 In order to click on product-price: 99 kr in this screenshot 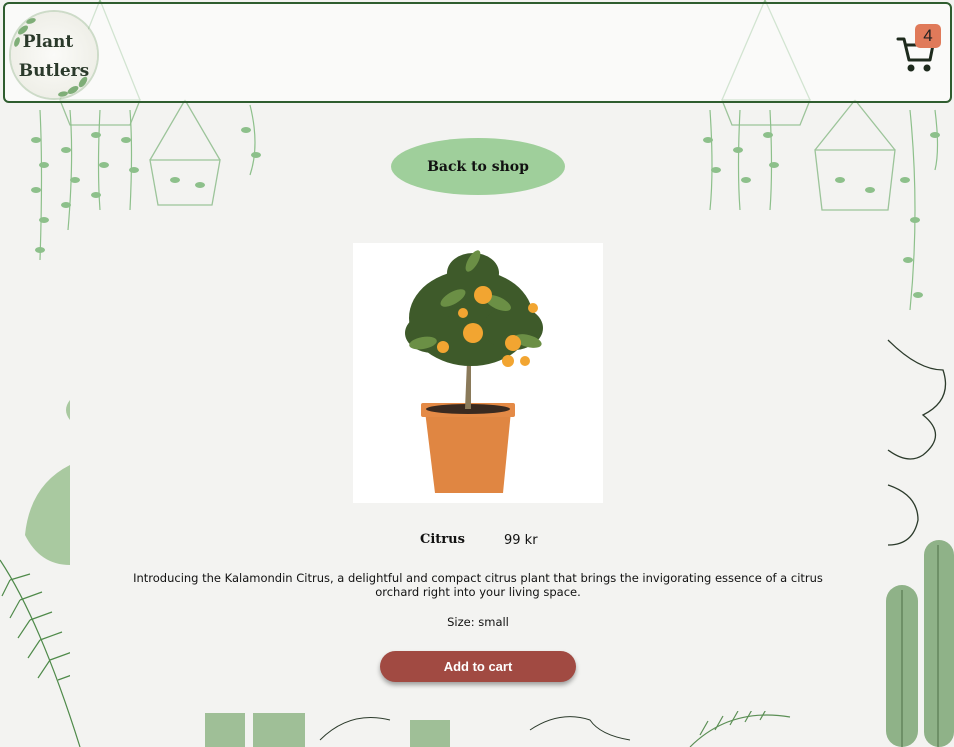, I will do `click(521, 540)`.